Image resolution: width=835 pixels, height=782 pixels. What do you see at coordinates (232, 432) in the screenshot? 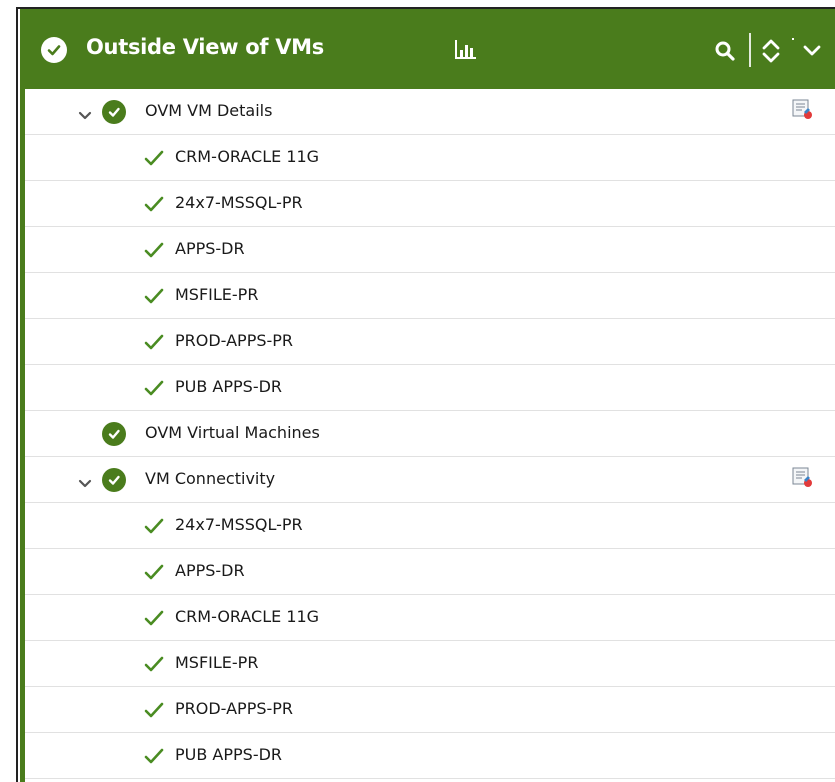
I see `tree-group-label: OVM Virtual Machines` at bounding box center [232, 432].